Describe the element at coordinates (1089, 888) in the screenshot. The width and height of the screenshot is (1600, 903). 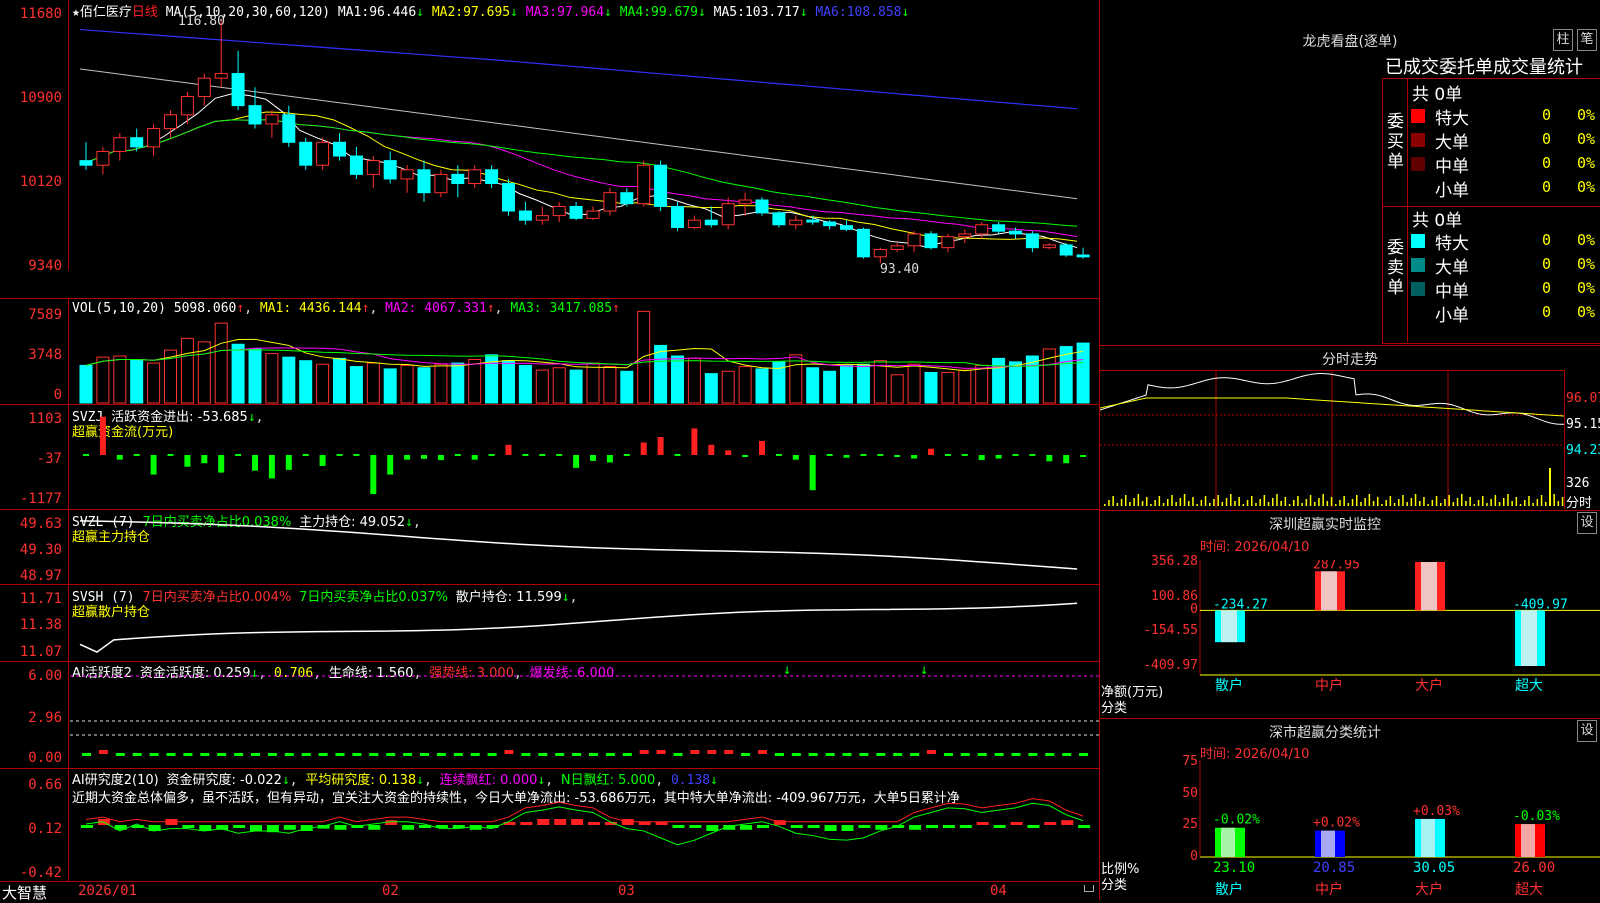
I see `lock-icon` at that location.